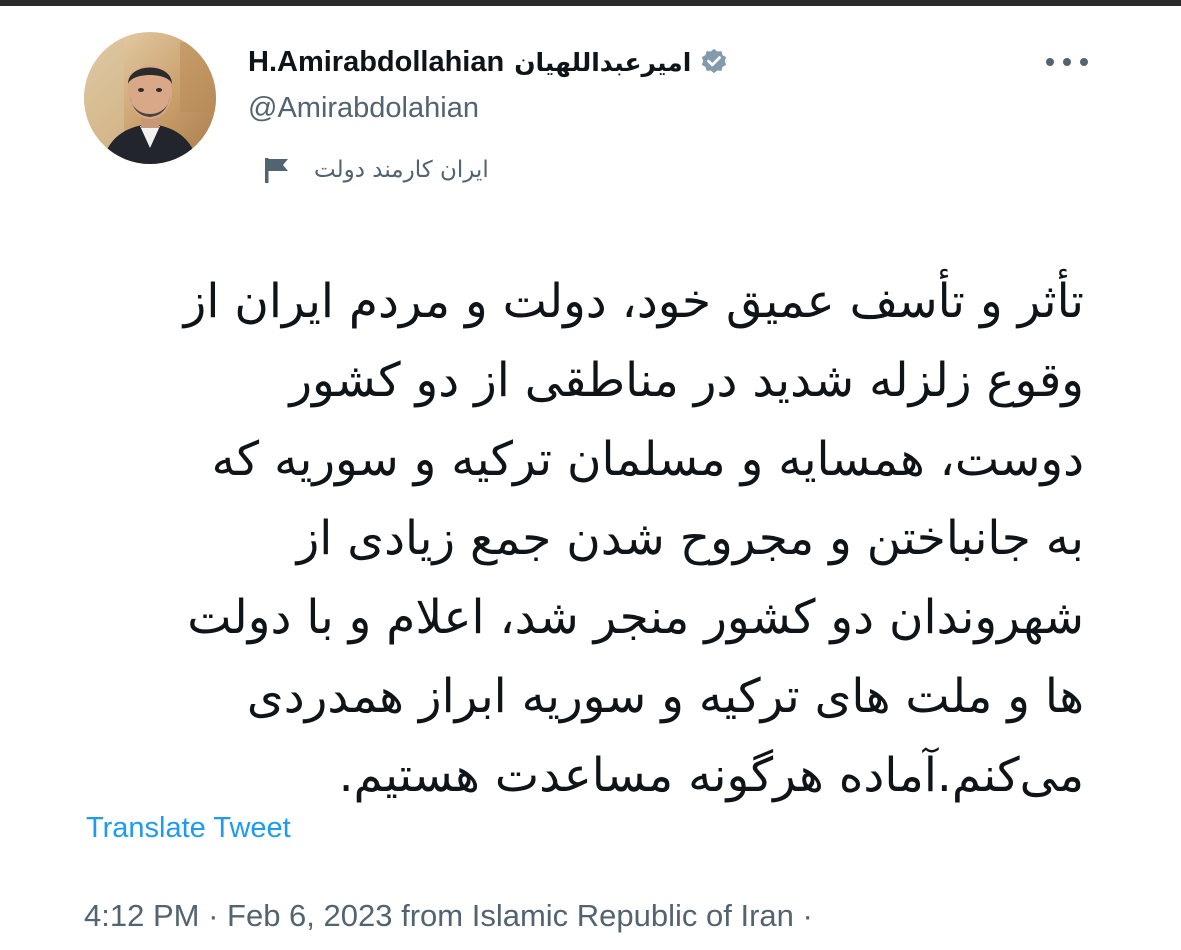  What do you see at coordinates (714, 62) in the screenshot?
I see `verified-badge-icon` at bounding box center [714, 62].